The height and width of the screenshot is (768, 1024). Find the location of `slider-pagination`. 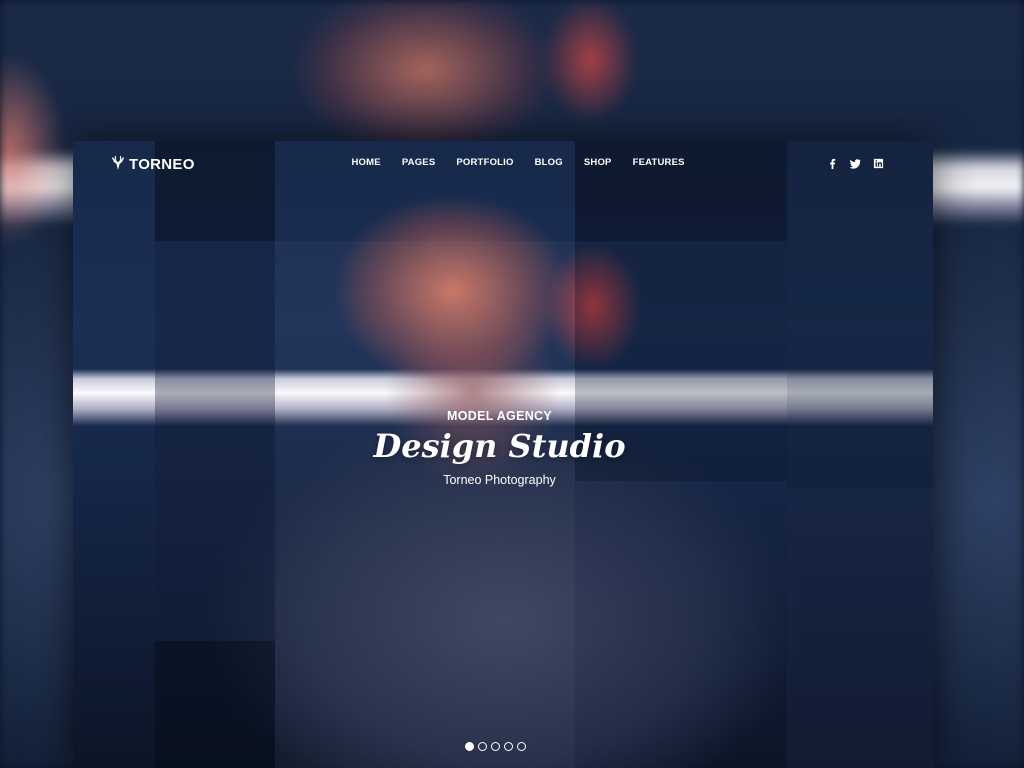

slider-pagination is located at coordinates (495, 746).